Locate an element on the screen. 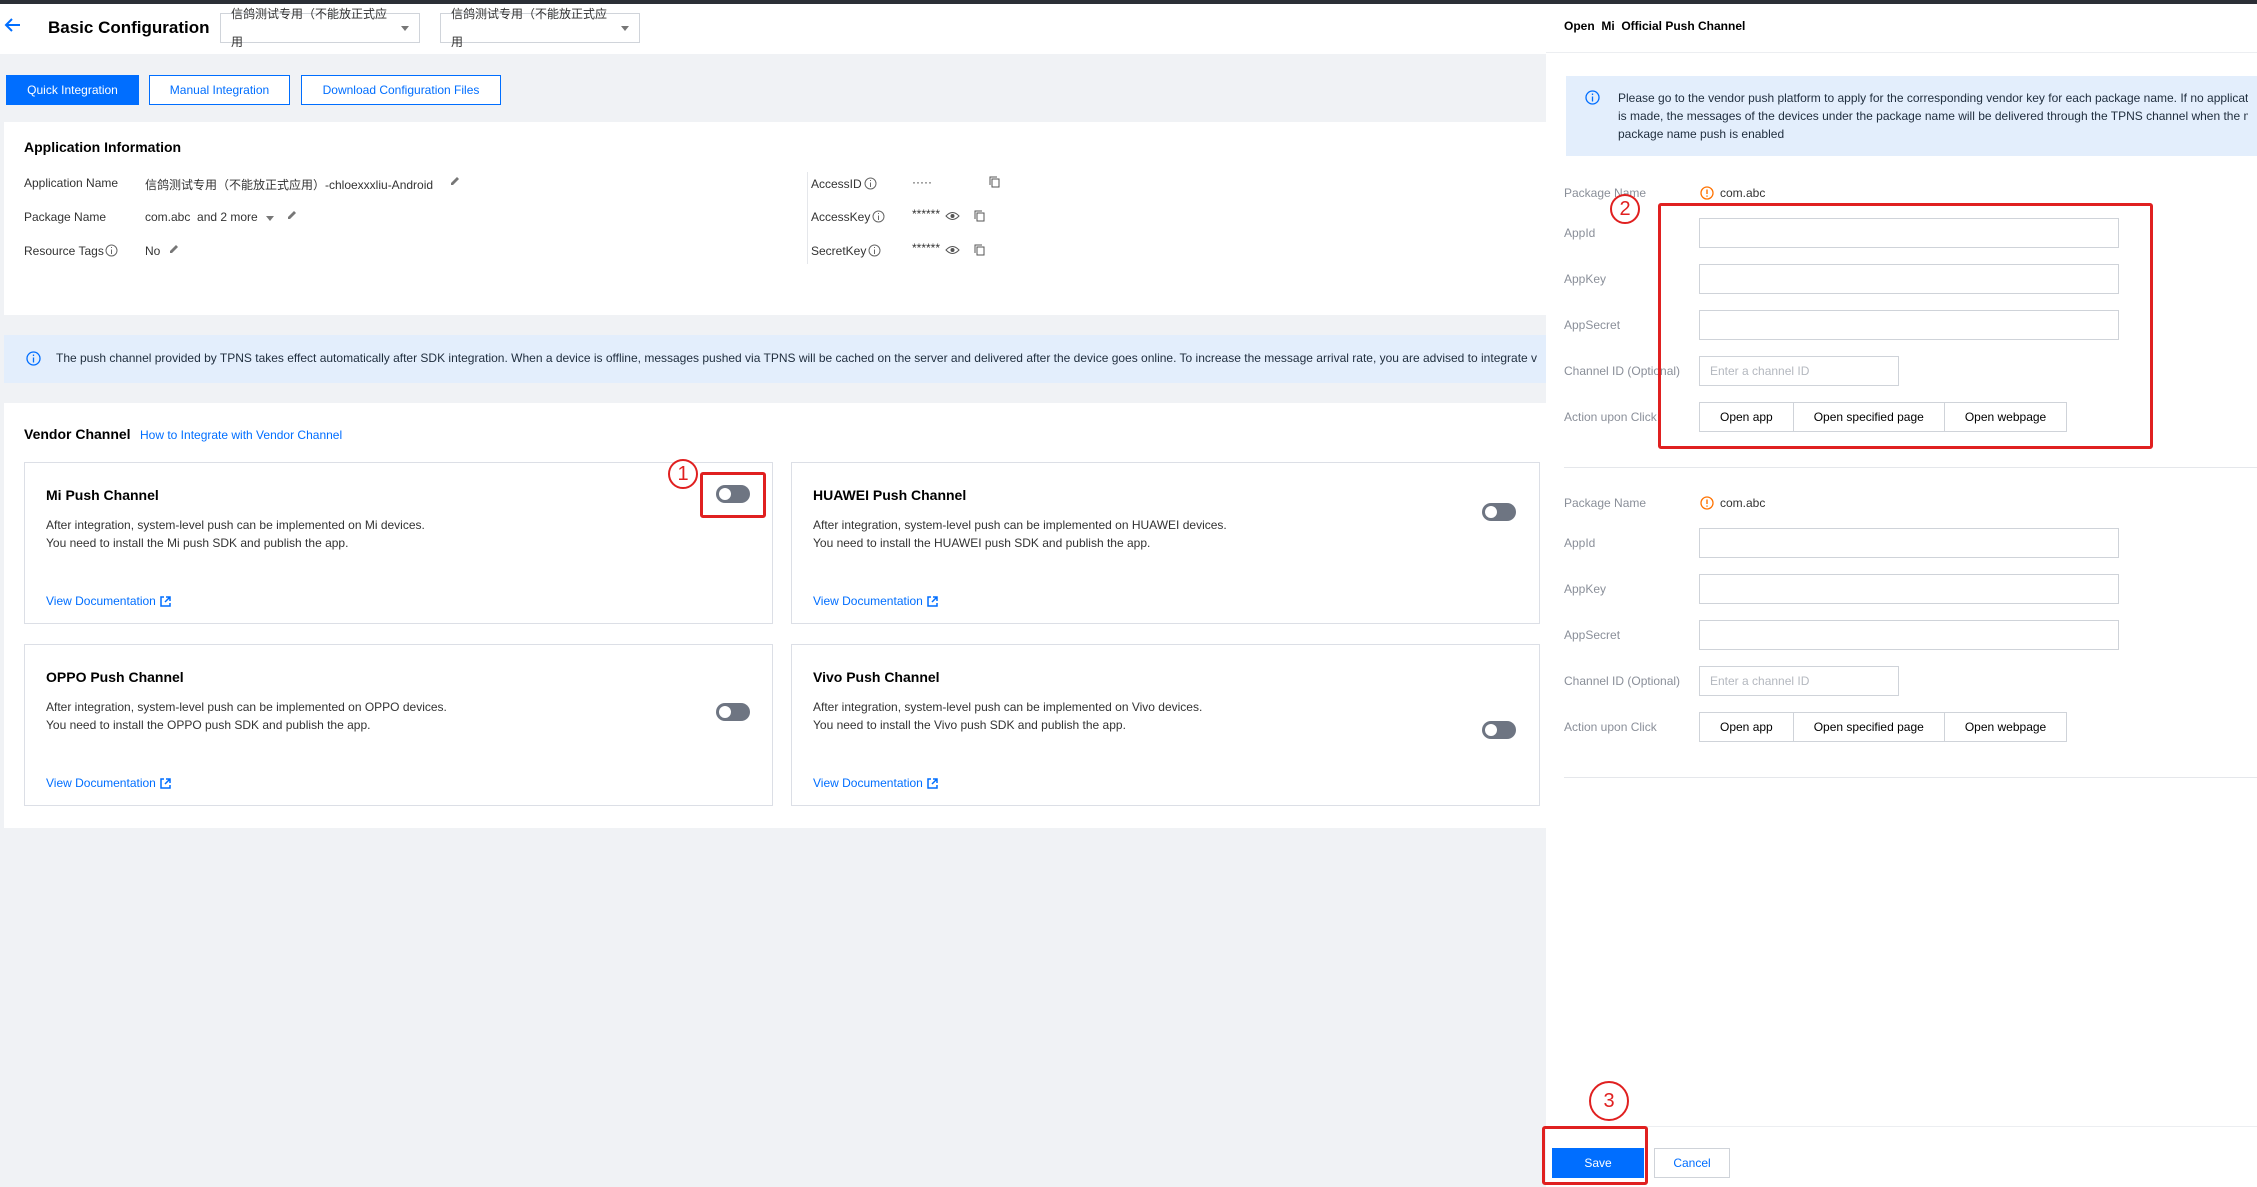  form-divider is located at coordinates (1910, 467).